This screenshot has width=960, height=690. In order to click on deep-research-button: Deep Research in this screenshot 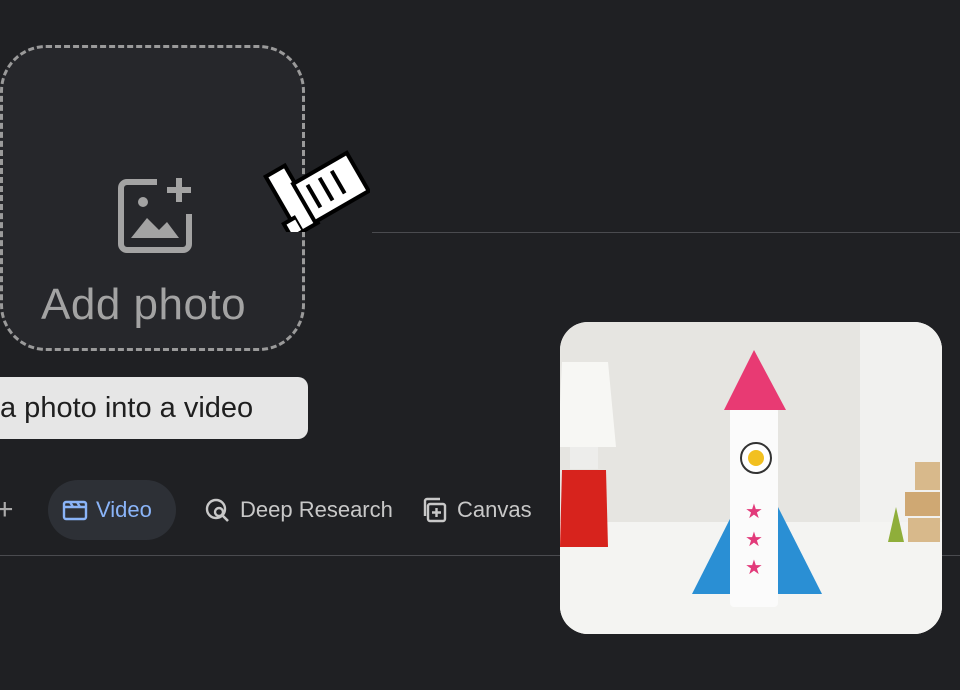, I will do `click(298, 510)`.